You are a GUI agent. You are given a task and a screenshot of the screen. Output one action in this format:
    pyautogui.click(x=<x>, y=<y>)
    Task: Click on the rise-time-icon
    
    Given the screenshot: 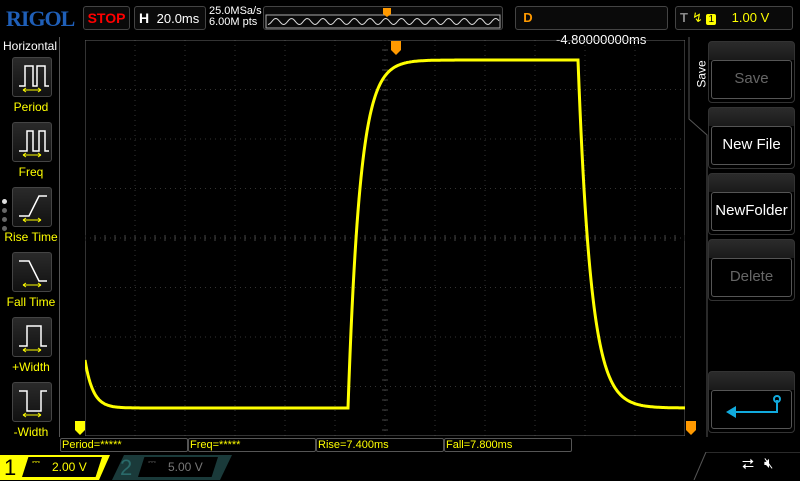 What is the action you would take?
    pyautogui.click(x=33, y=209)
    